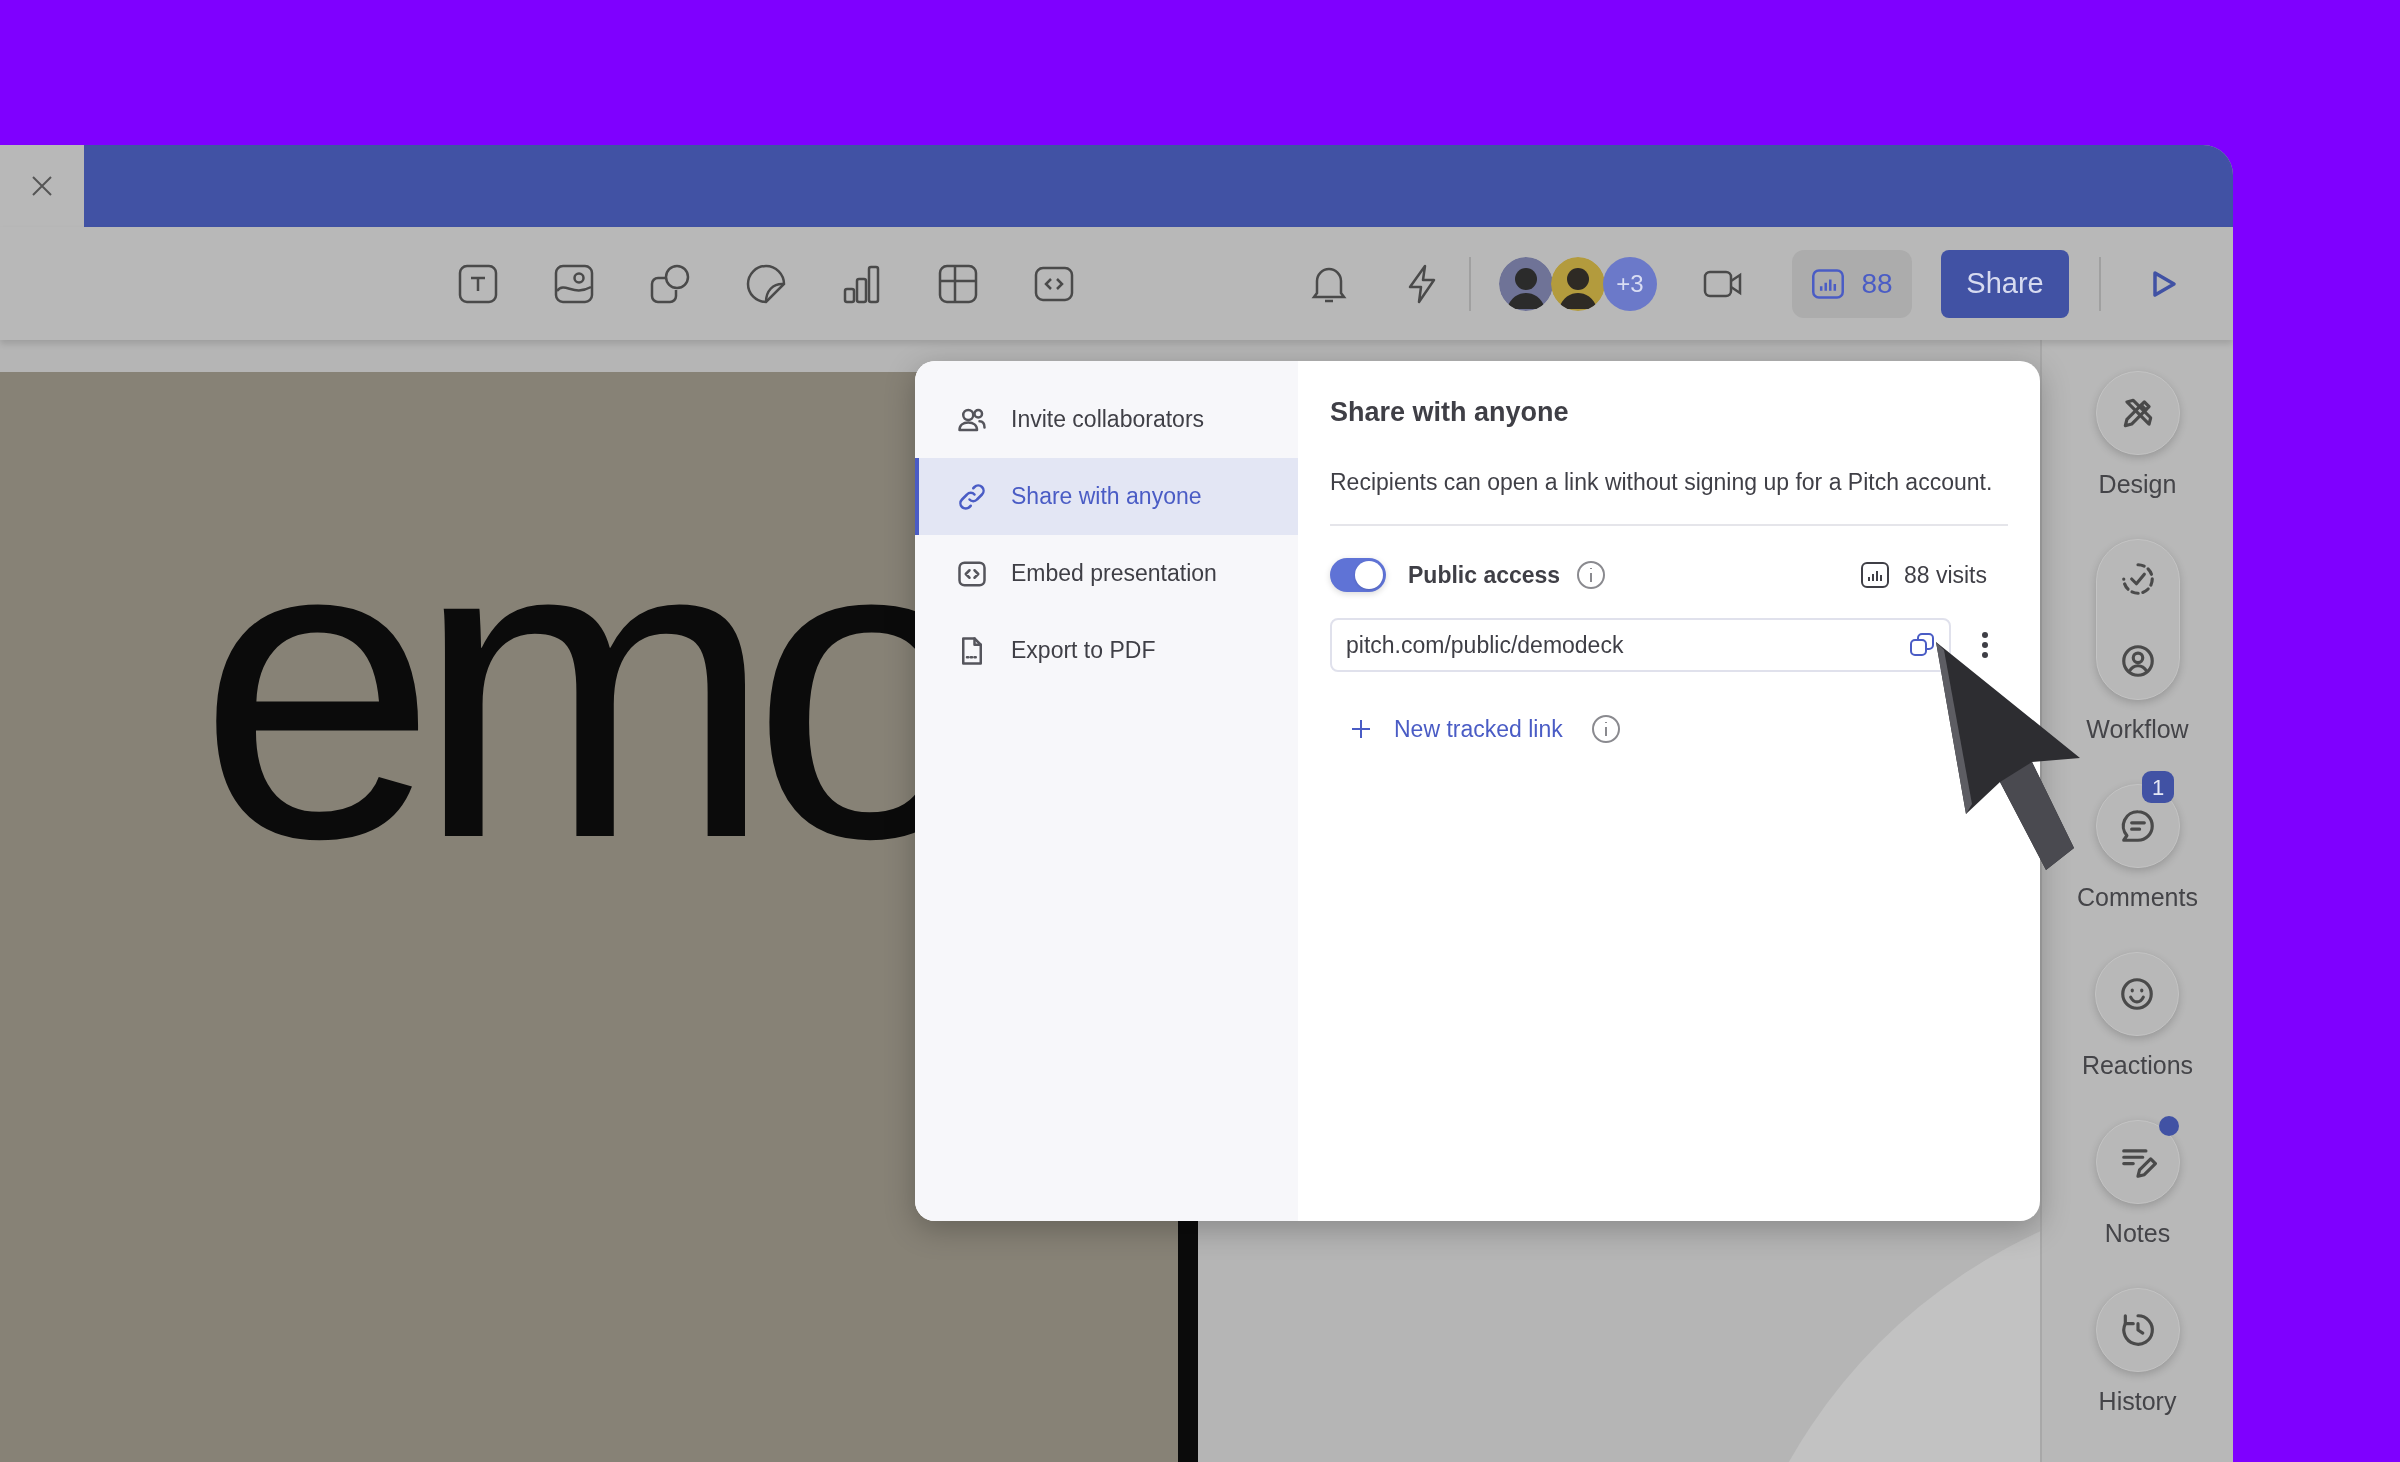 Image resolution: width=2400 pixels, height=1462 pixels. What do you see at coordinates (1106, 496) in the screenshot?
I see `nav-item: Share with anyone` at bounding box center [1106, 496].